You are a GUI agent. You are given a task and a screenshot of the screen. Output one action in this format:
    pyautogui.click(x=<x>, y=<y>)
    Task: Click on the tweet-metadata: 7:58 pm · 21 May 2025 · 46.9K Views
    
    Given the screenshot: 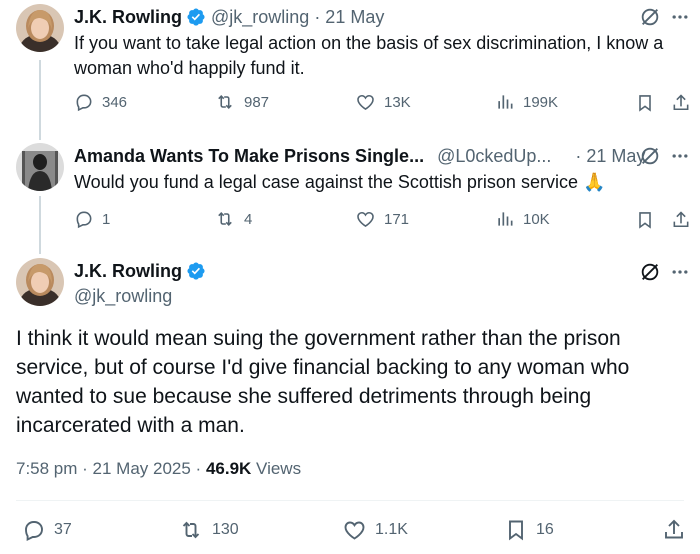 What is the action you would take?
    pyautogui.click(x=158, y=469)
    